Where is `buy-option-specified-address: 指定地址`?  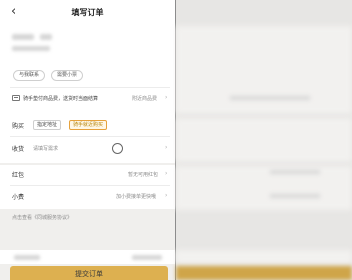
buy-option-specified-address: 指定地址 is located at coordinates (47, 125).